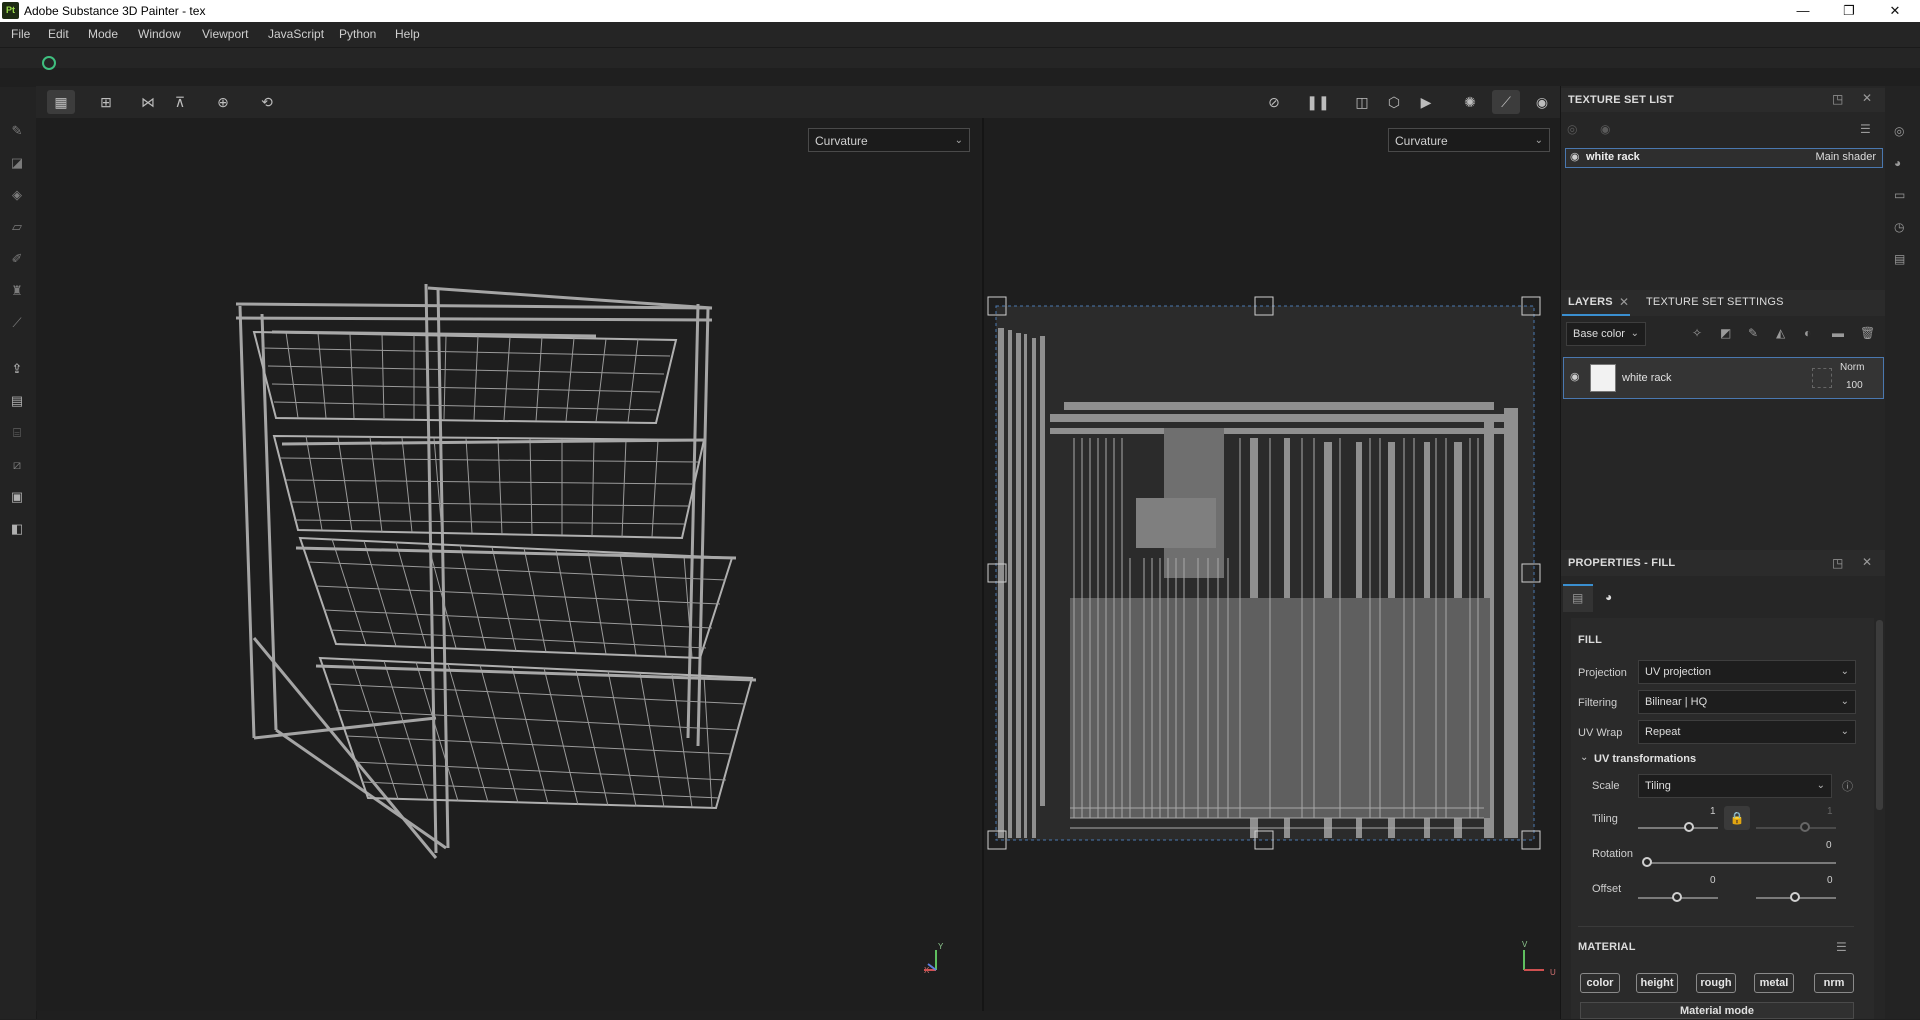 This screenshot has width=1920, height=1020. I want to click on info-icon: ⓘ, so click(1847, 786).